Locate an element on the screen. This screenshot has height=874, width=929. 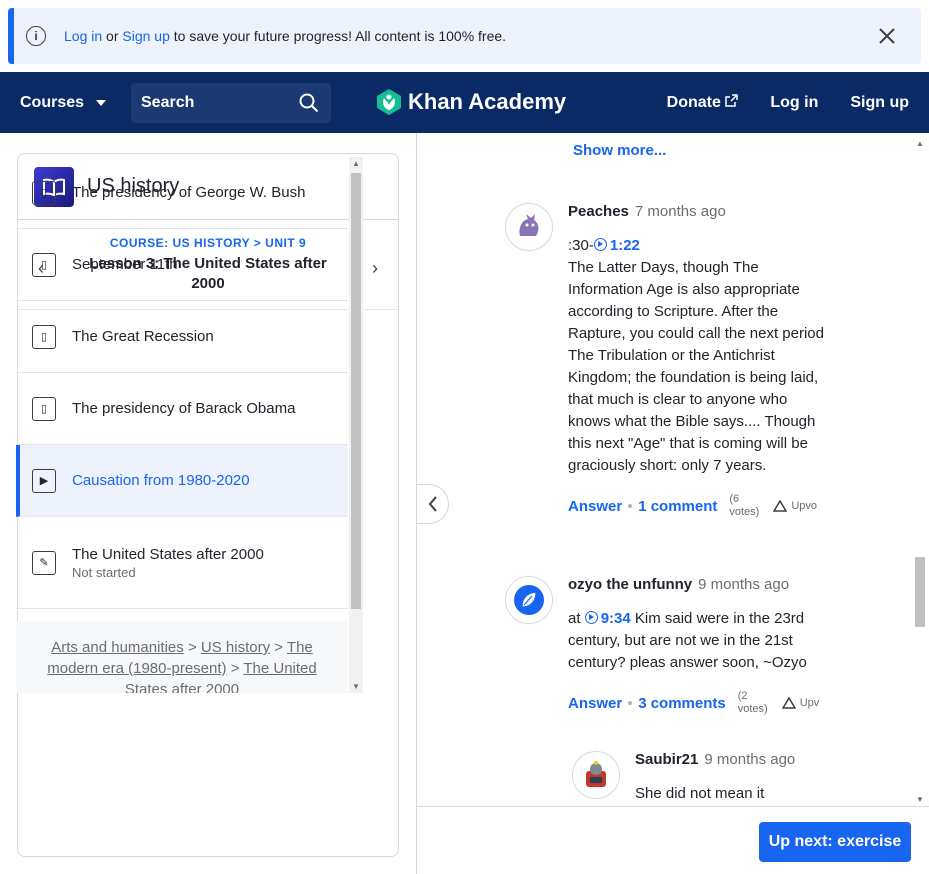
timestamp-label: 1:22 is located at coordinates (624, 245).